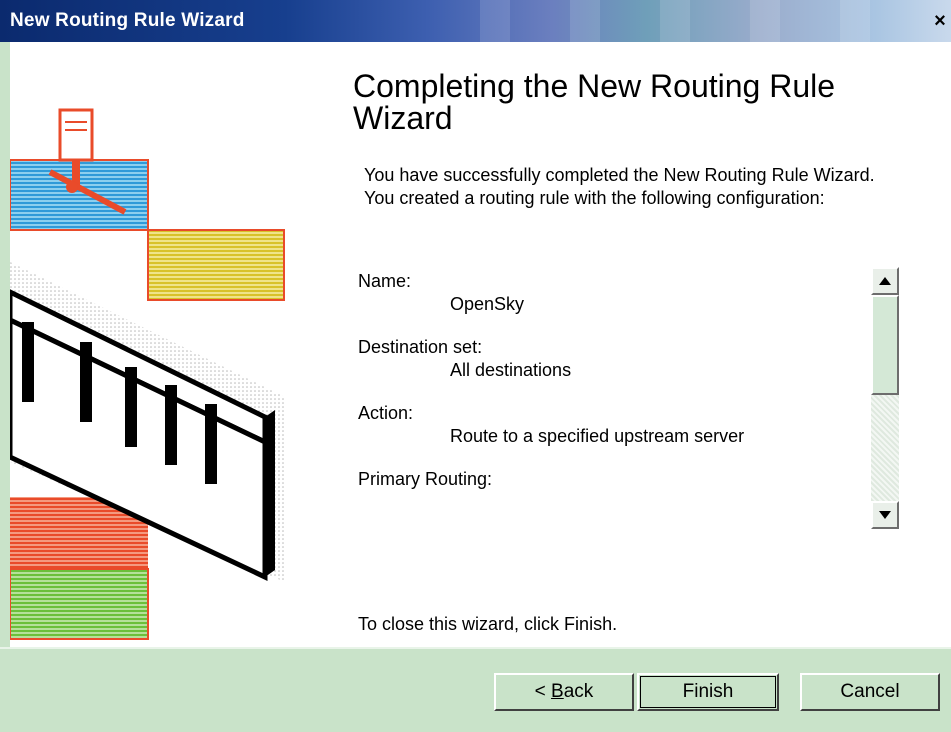 The height and width of the screenshot is (732, 951). What do you see at coordinates (386, 413) in the screenshot?
I see `config-label: Action:` at bounding box center [386, 413].